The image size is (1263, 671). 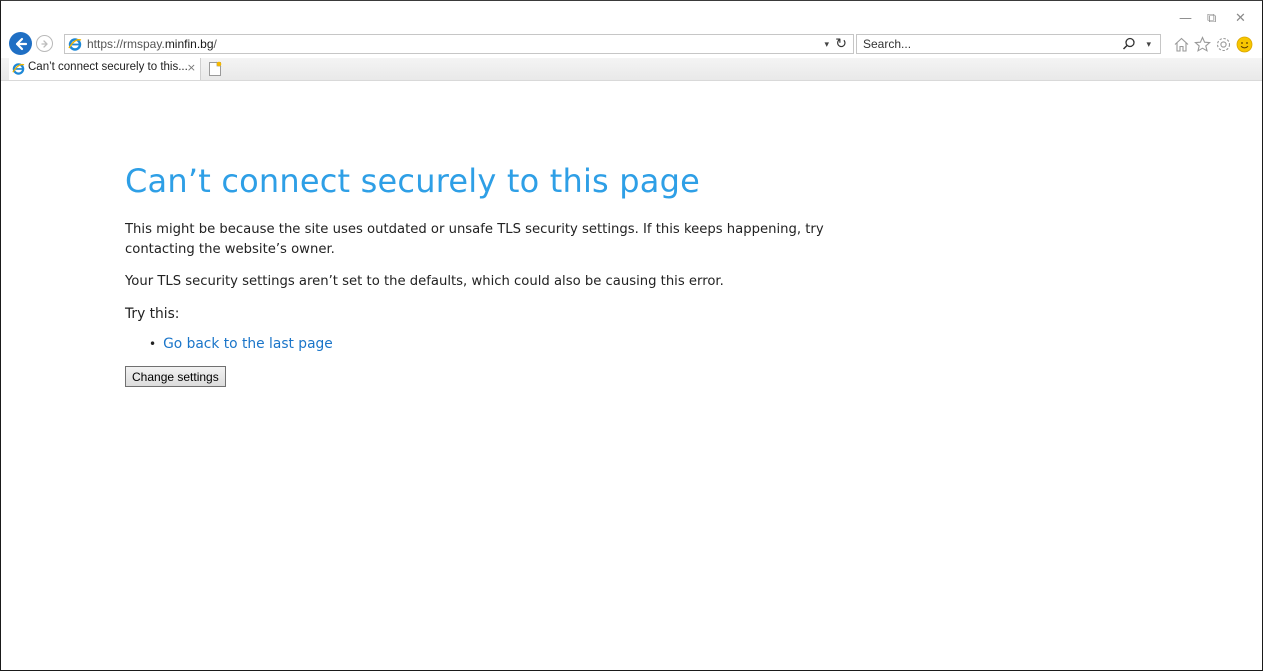 What do you see at coordinates (631, 69) in the screenshot?
I see `tab-bar: Can’t connect securely to this... ×` at bounding box center [631, 69].